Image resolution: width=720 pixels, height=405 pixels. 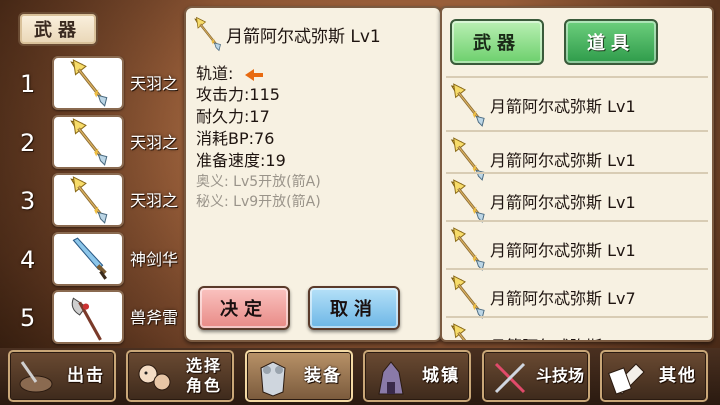 What do you see at coordinates (58, 29) in the screenshot?
I see `category-tab-weapon: 武器` at bounding box center [58, 29].